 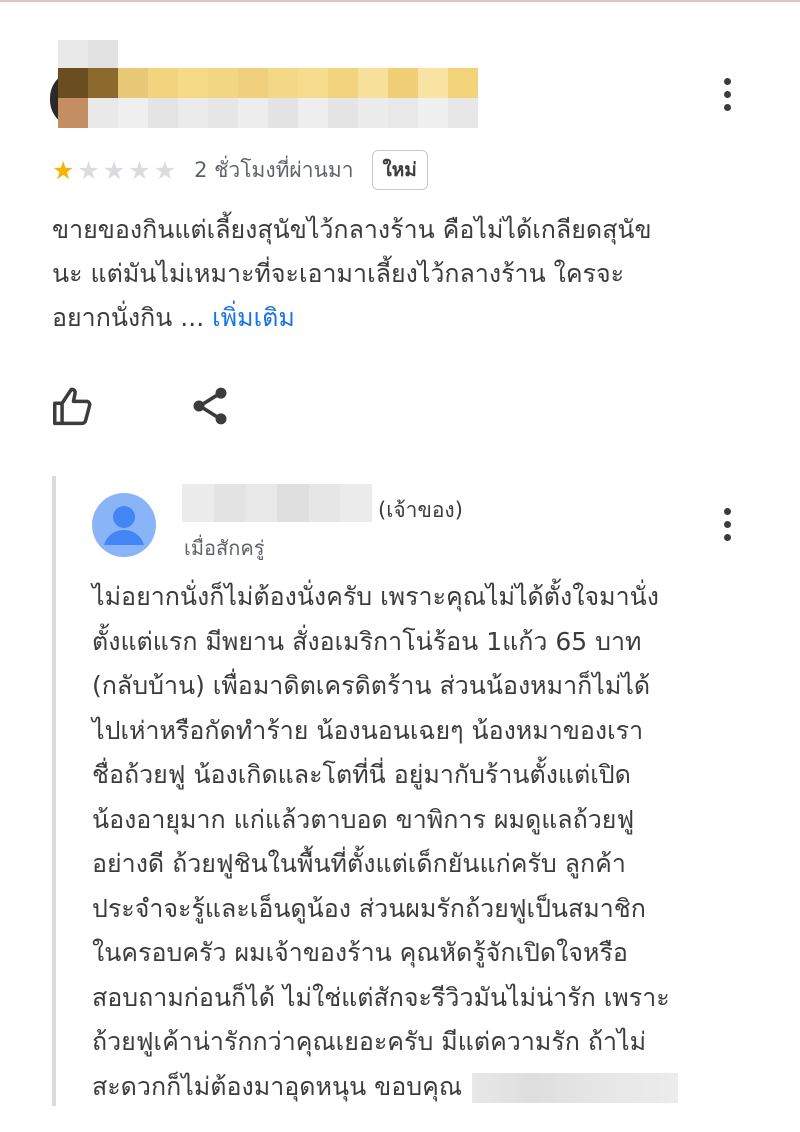 I want to click on star-rating: ★ ★ ★ ★ ★, so click(x=114, y=170).